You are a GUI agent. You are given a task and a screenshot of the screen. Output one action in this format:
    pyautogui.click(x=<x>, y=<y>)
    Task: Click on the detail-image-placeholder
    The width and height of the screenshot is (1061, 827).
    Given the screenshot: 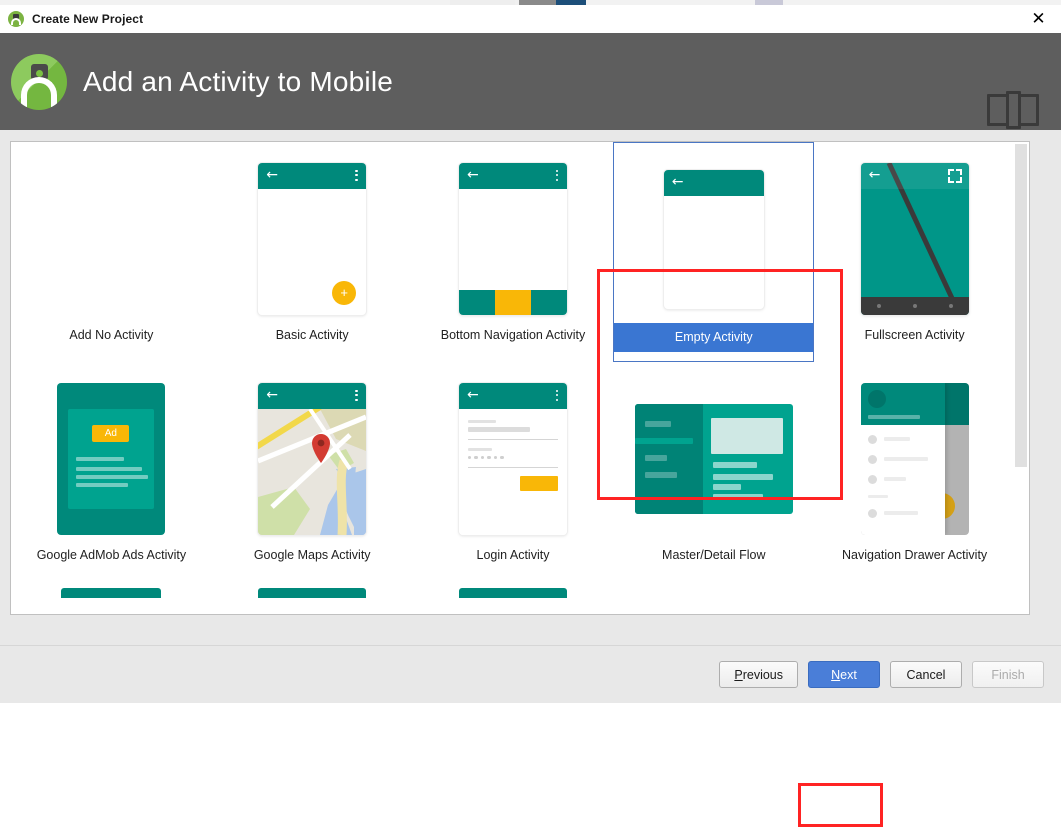 What is the action you would take?
    pyautogui.click(x=746, y=435)
    